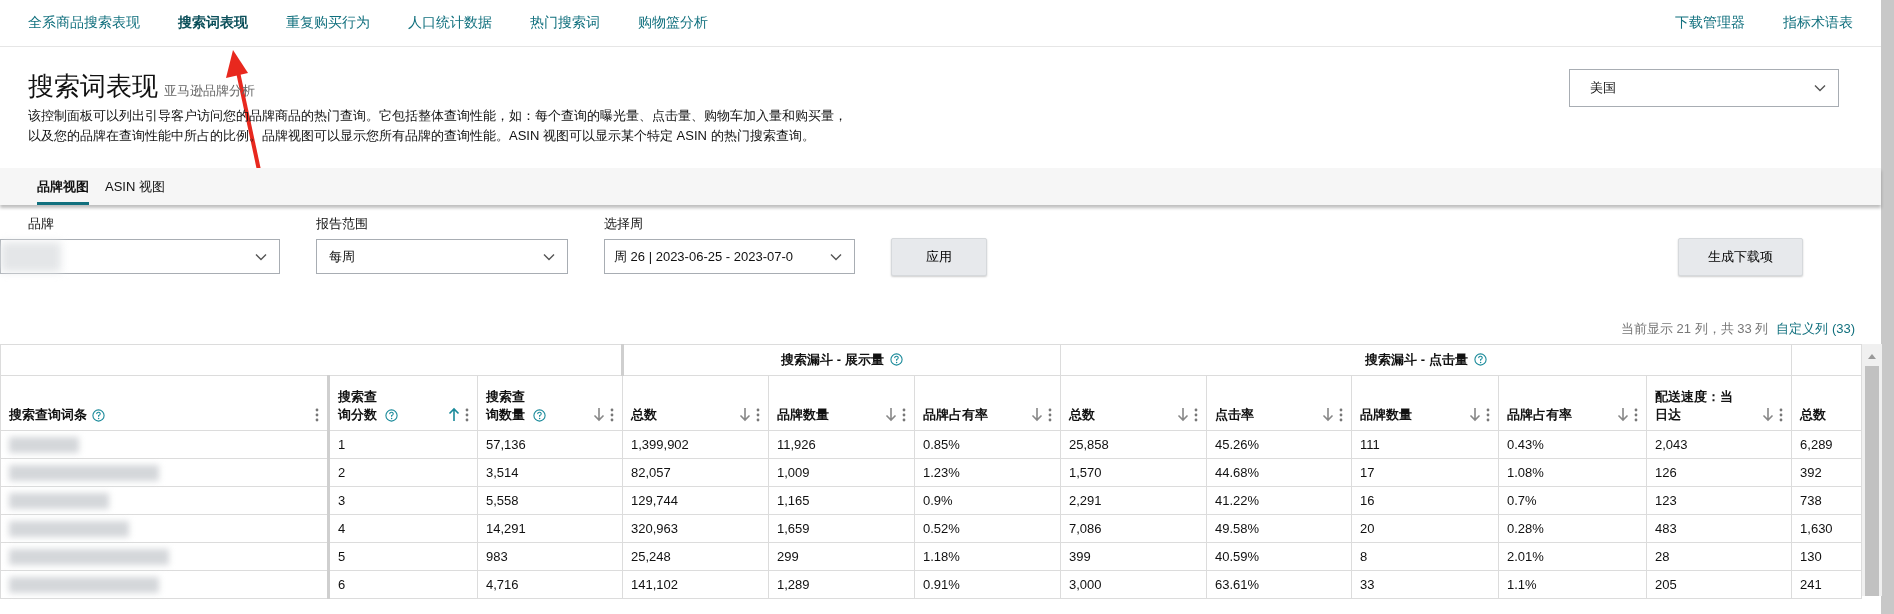  What do you see at coordinates (1719, 472) in the screenshot?
I see `table-cell: 126` at bounding box center [1719, 472].